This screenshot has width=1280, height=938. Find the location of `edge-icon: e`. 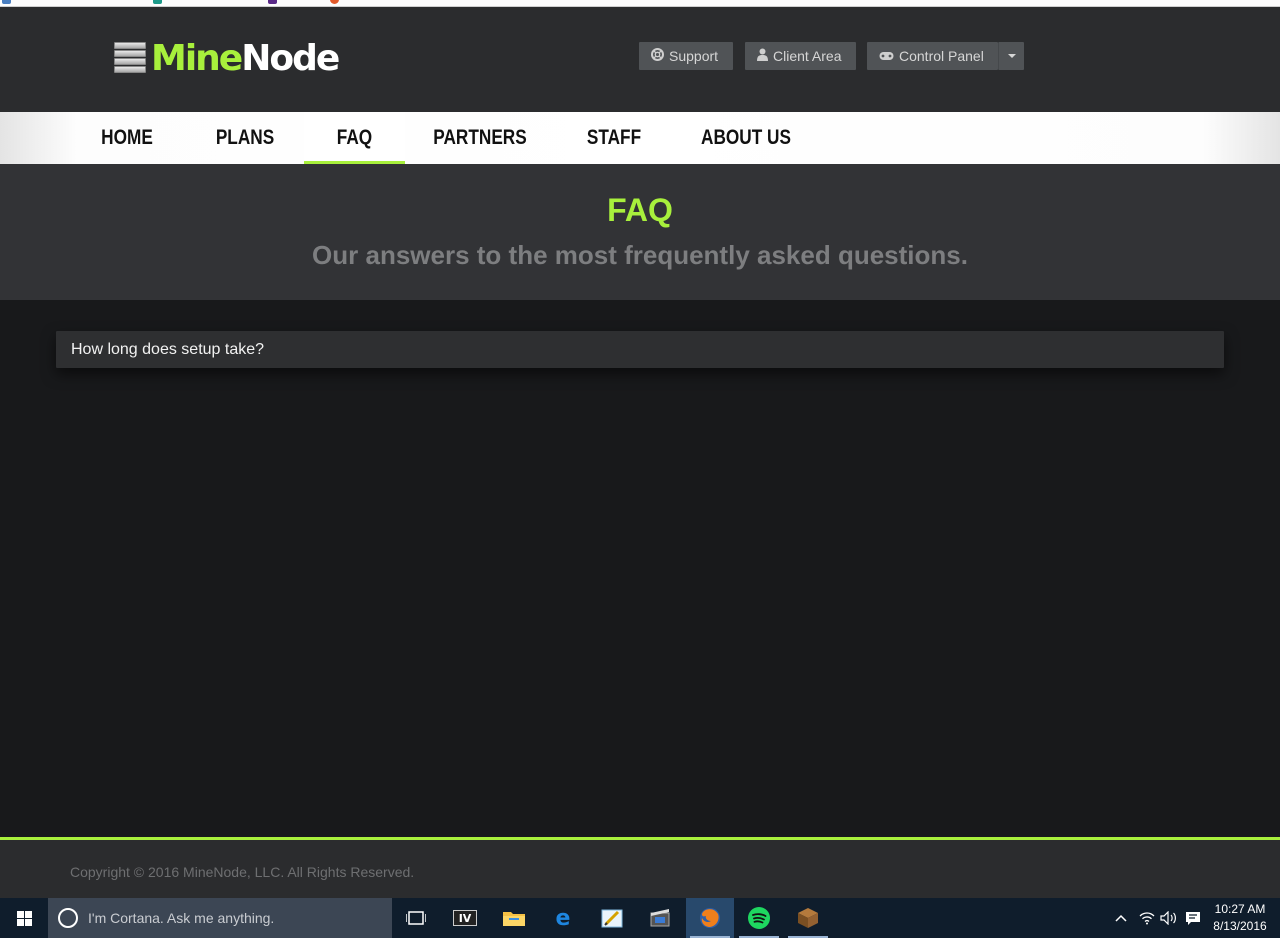

edge-icon: e is located at coordinates (563, 918).